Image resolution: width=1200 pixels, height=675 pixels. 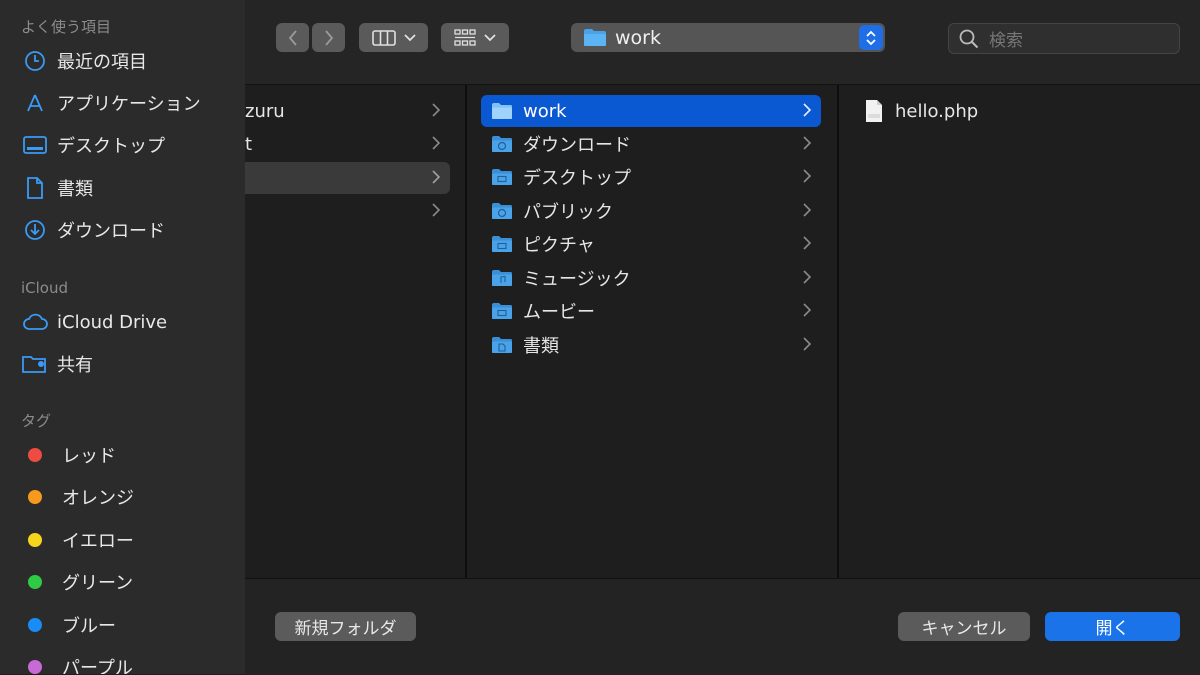 I want to click on item-label: ピクチャ, so click(x=559, y=245).